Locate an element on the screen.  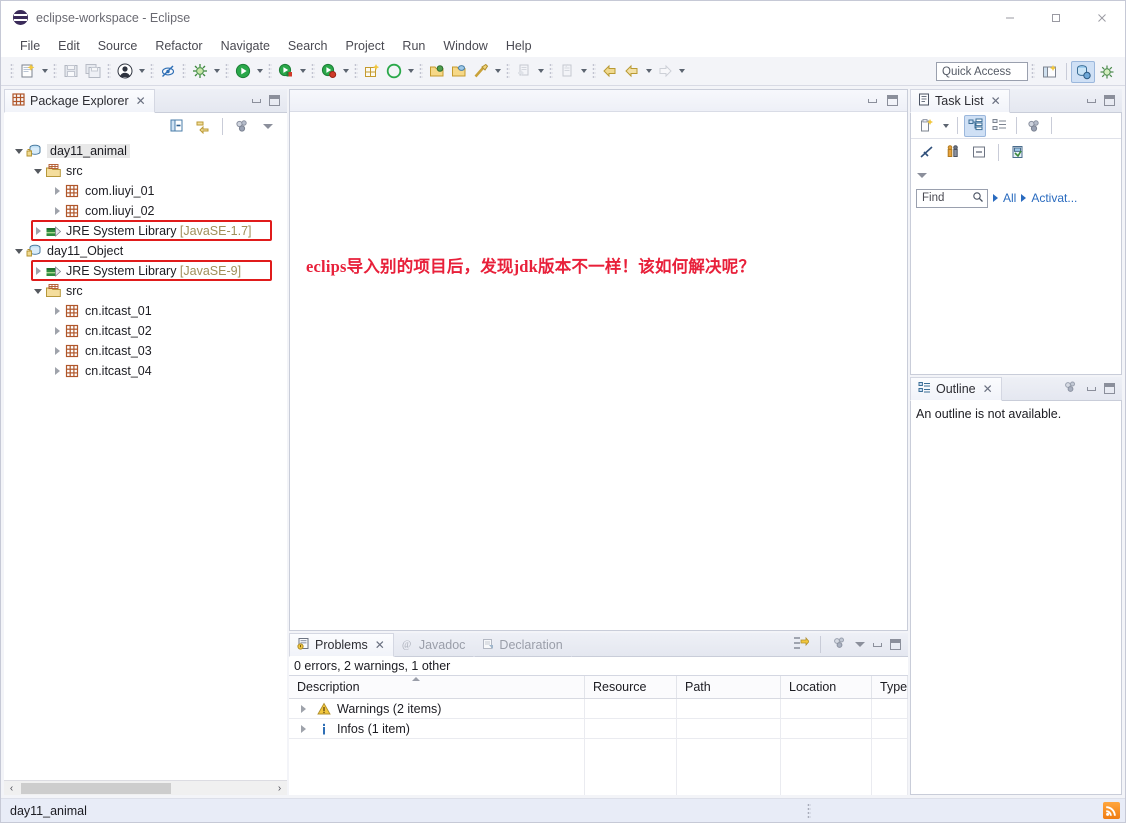
debug-icon is located at coordinates (200, 71).